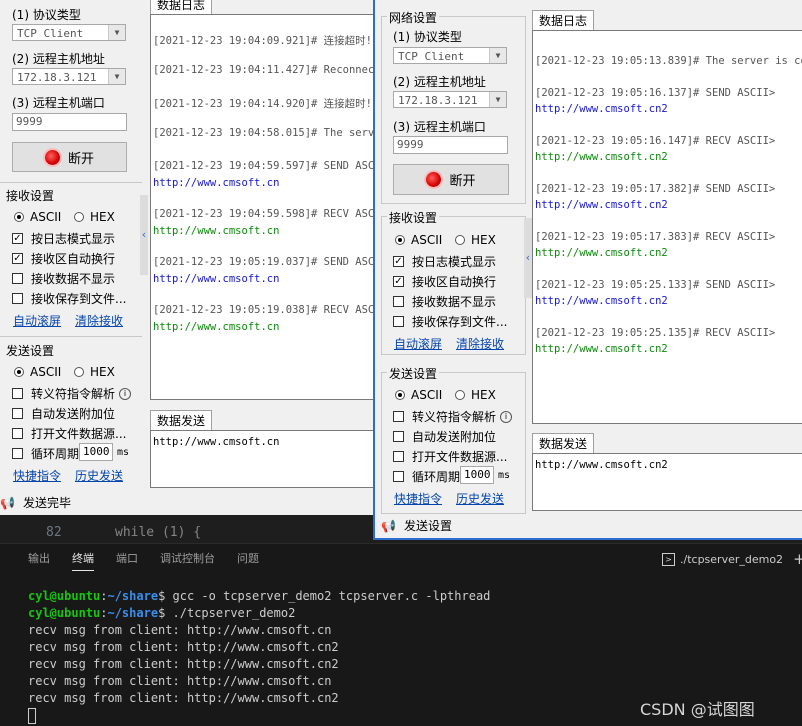  I want to click on bg-port-label: (3) 远程主机端口, so click(58, 103).